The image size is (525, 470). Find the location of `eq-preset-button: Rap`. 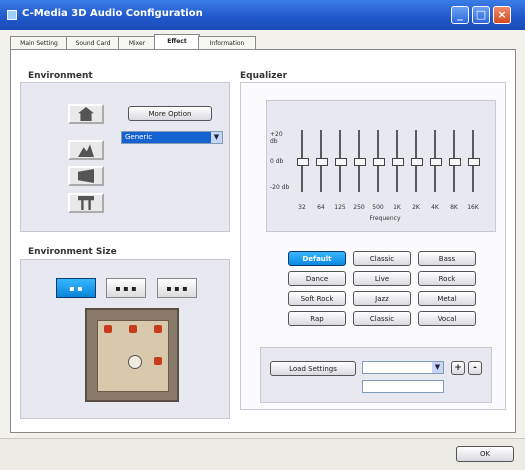

eq-preset-button: Rap is located at coordinates (317, 318).